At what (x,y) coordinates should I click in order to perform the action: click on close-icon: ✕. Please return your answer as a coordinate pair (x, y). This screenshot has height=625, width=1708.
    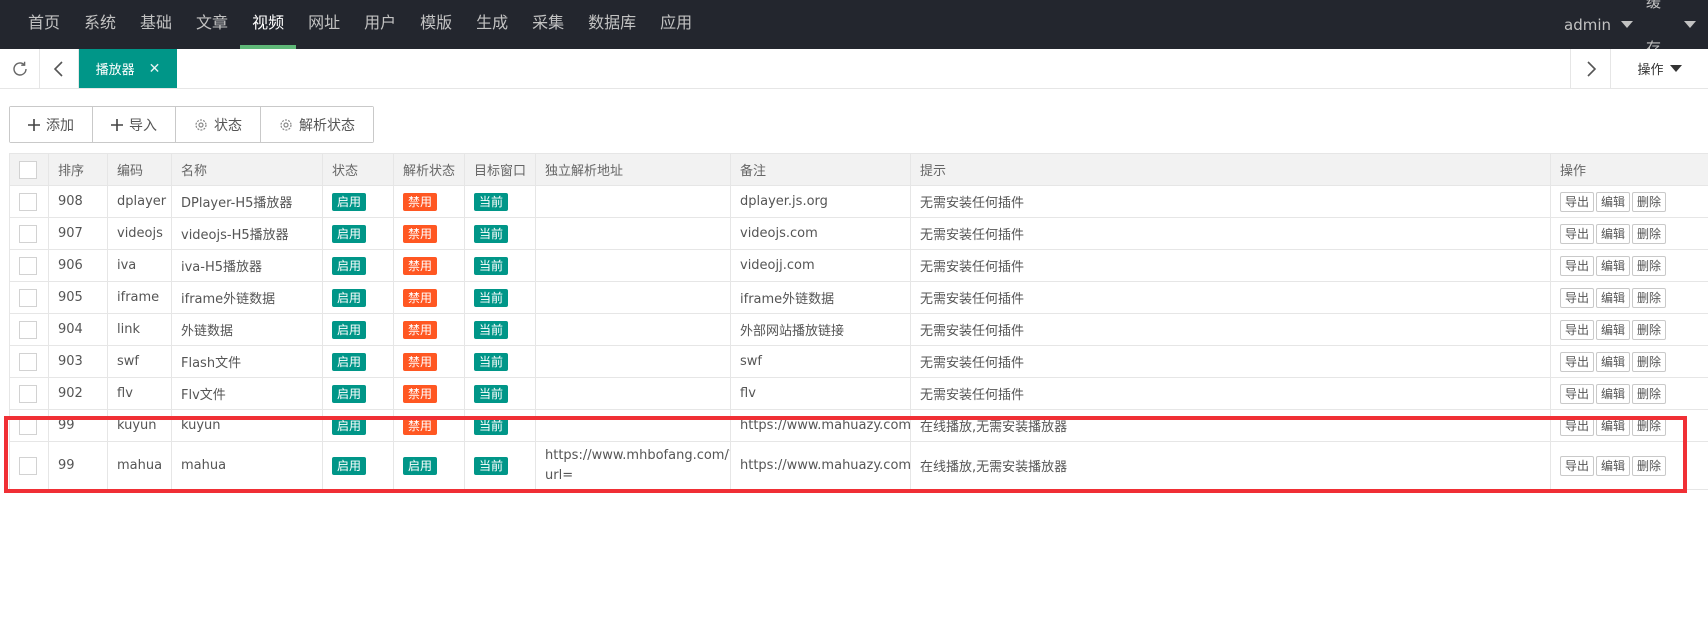
    Looking at the image, I should click on (155, 69).